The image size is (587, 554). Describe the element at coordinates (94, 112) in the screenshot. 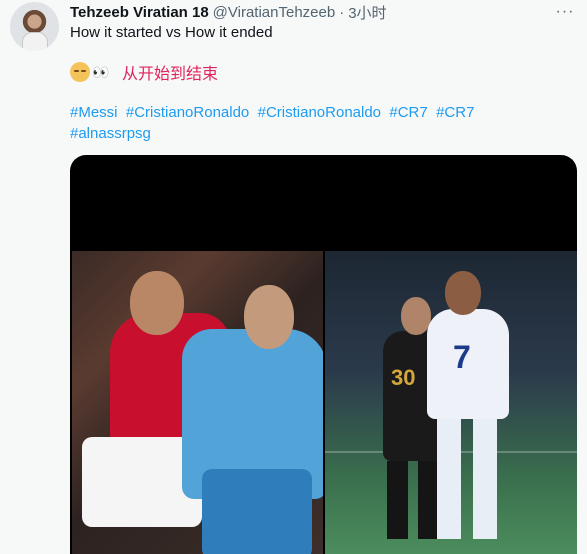

I see `hashtag-link: #Messi` at that location.